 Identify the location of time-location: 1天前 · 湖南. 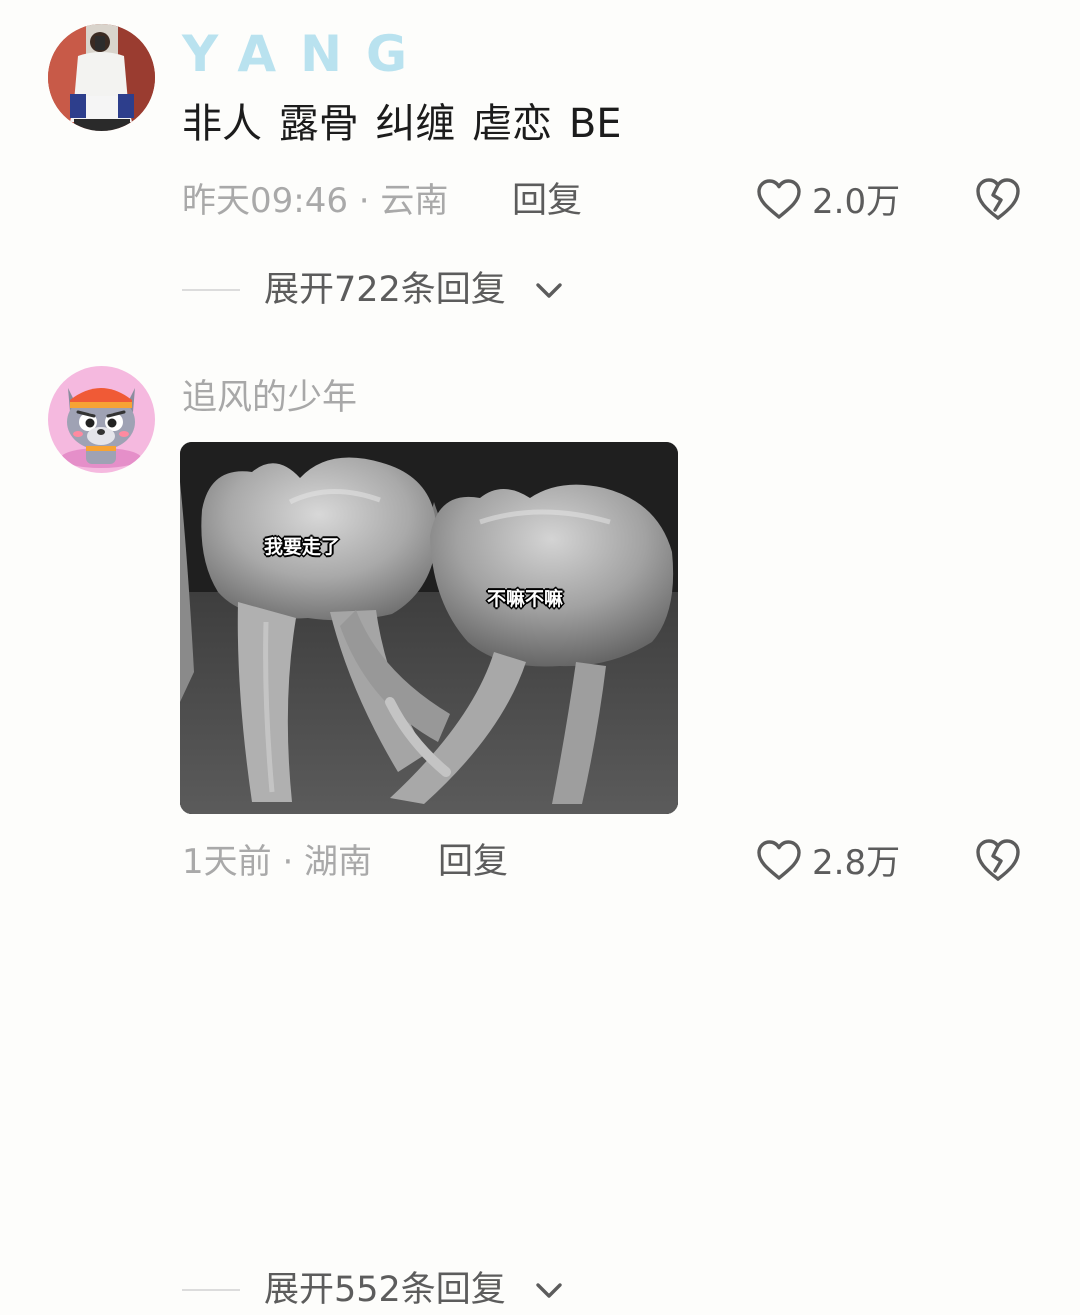
(277, 862).